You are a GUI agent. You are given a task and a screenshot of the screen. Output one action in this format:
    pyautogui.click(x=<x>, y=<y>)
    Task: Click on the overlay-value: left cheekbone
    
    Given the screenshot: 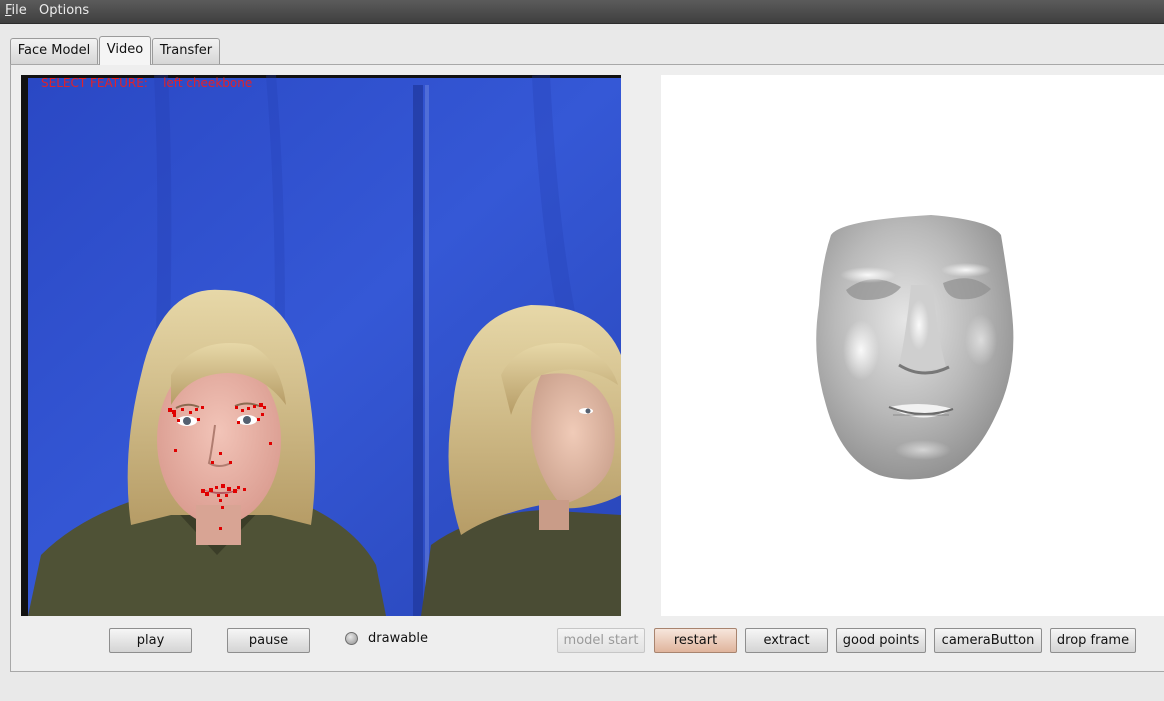 What is the action you would take?
    pyautogui.click(x=208, y=83)
    